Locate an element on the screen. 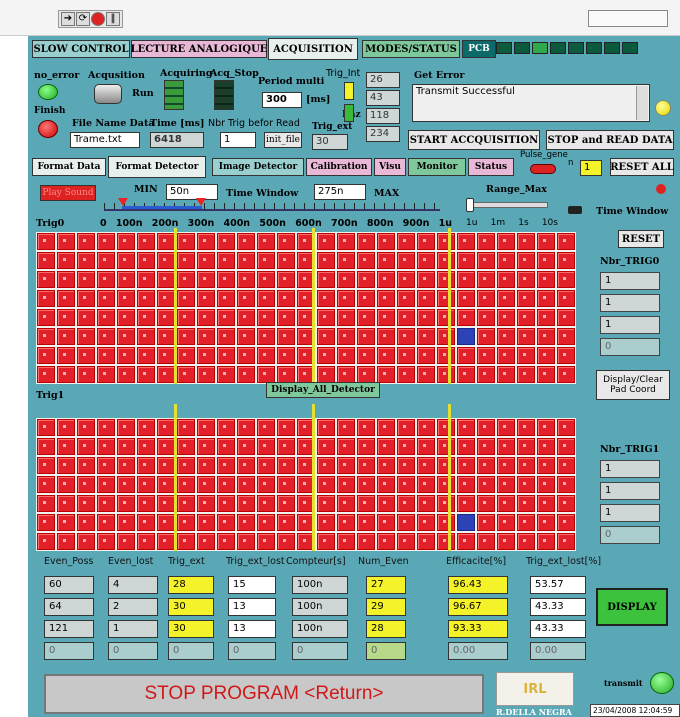  tab-lecture-analogique: LECTURE ANALOGIQUE is located at coordinates (199, 49).